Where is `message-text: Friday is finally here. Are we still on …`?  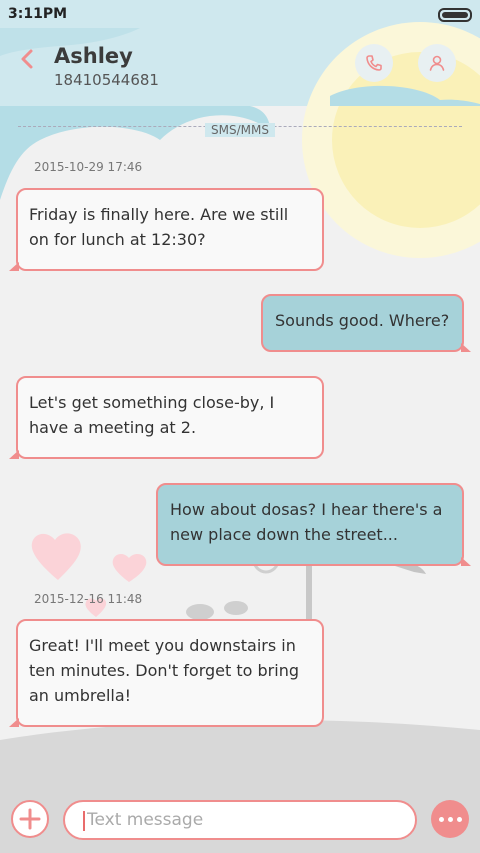
message-text: Friday is finally here. Are we still on … is located at coordinates (159, 227).